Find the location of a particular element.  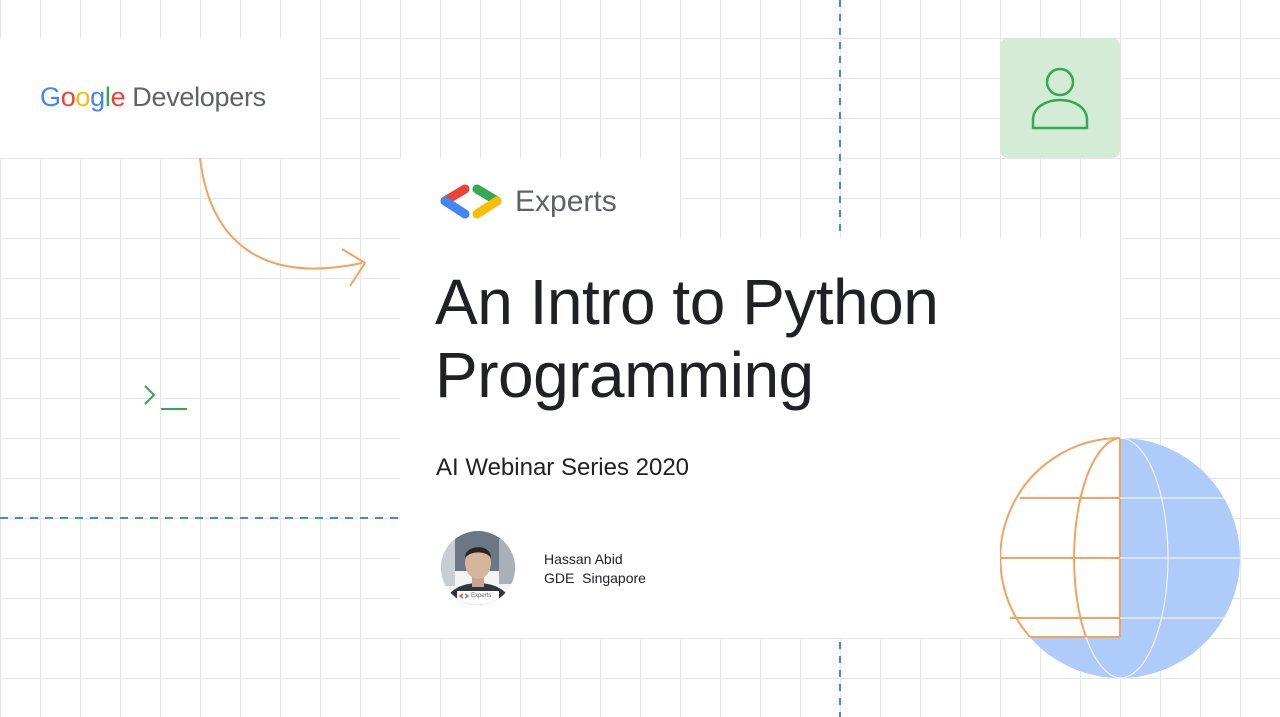

subtitle: AI Webinar Series 2020 is located at coordinates (563, 467).